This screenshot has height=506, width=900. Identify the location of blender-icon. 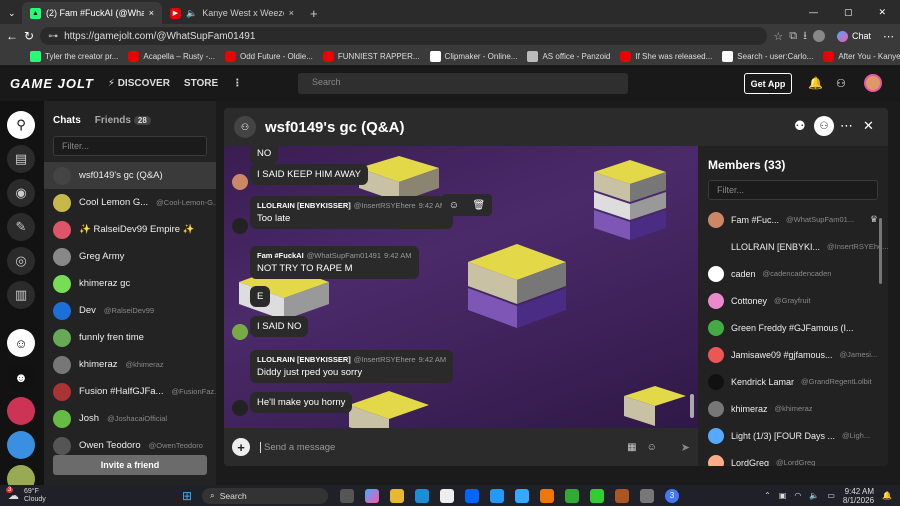
(547, 495).